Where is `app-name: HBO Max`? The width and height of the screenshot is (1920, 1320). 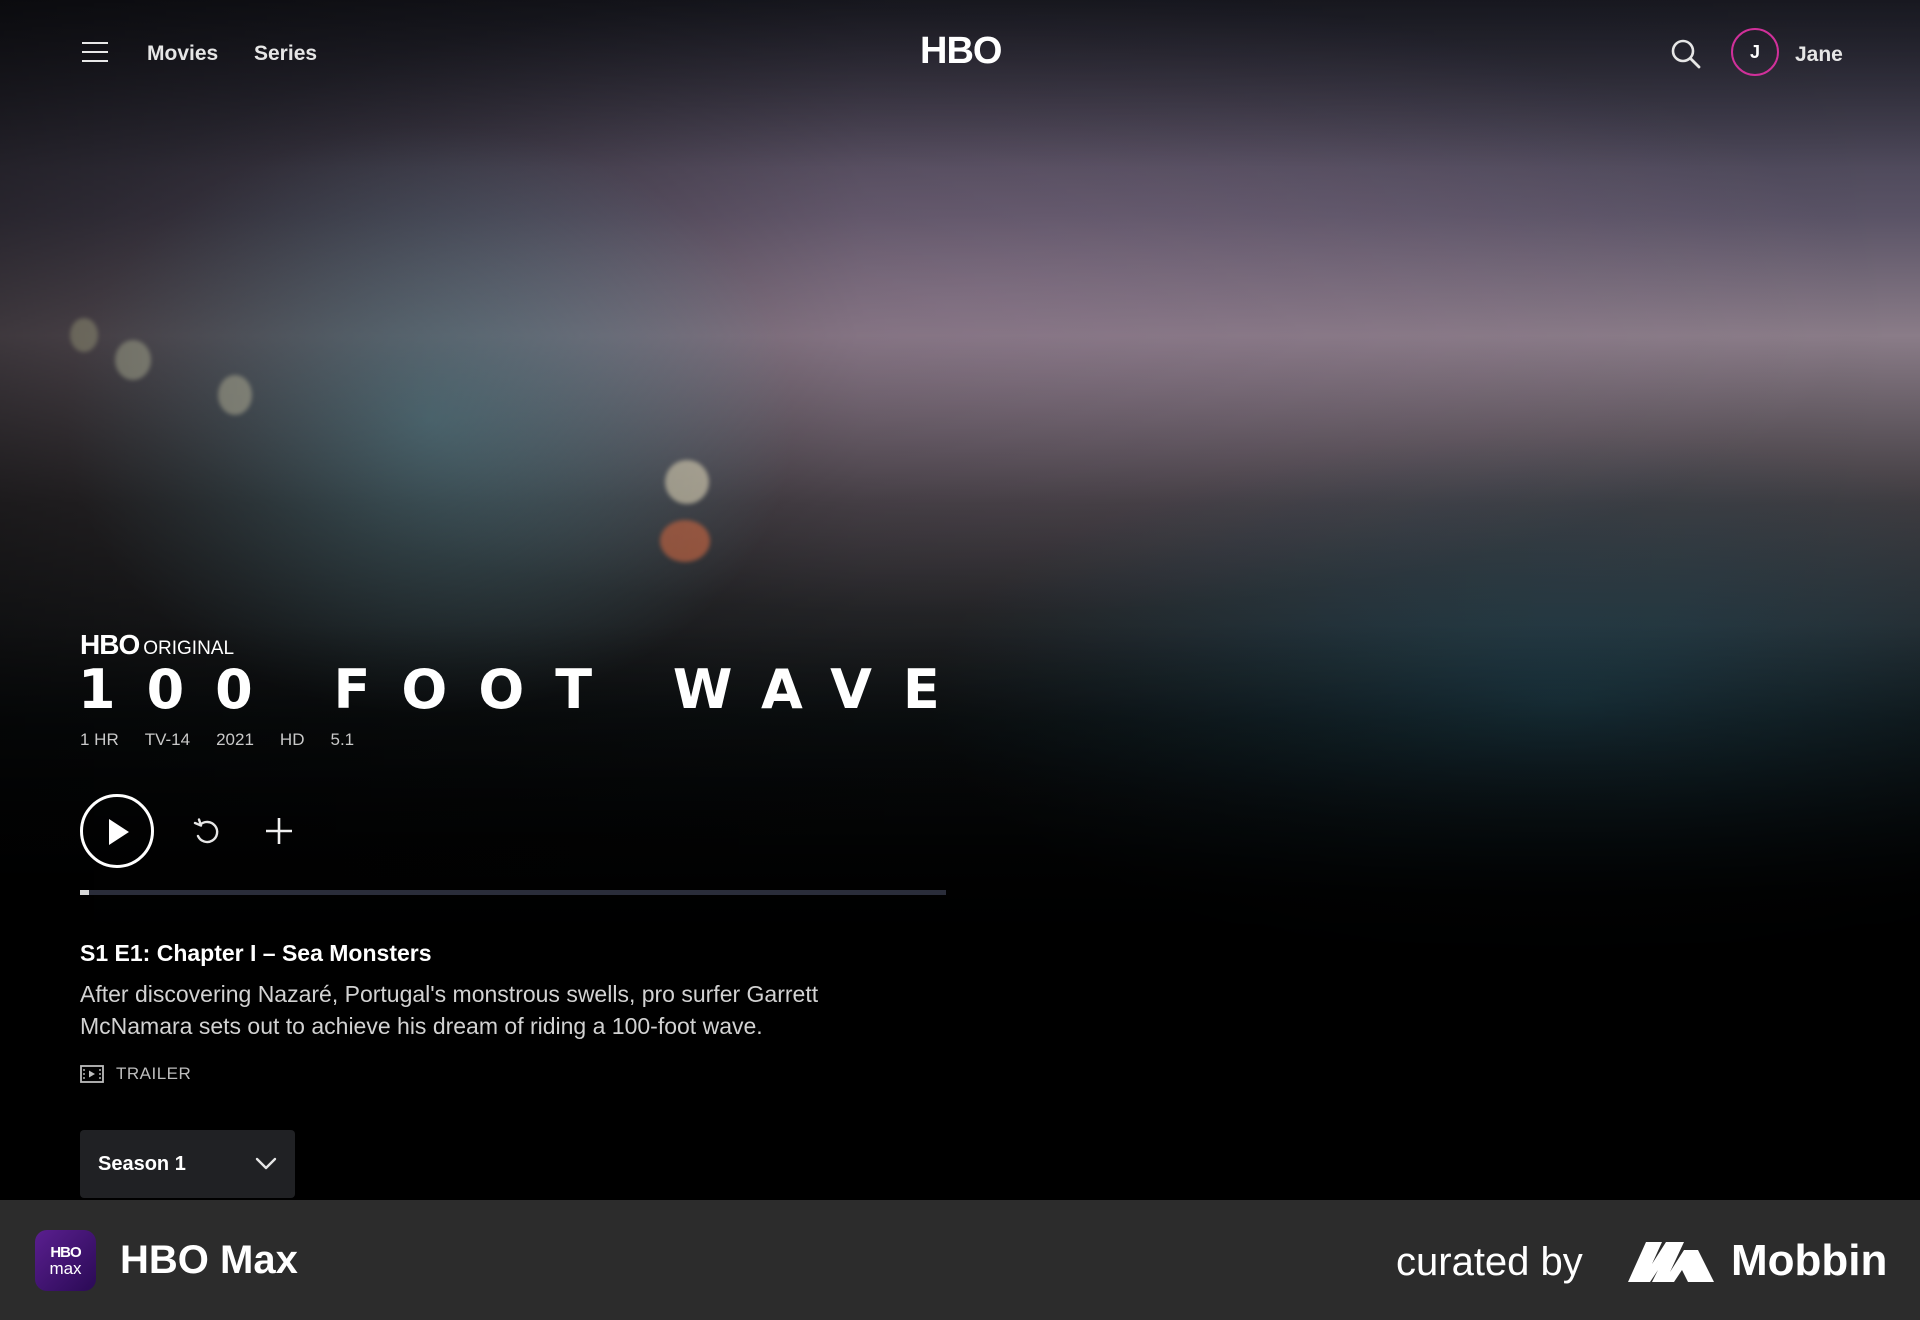 app-name: HBO Max is located at coordinates (209, 1260).